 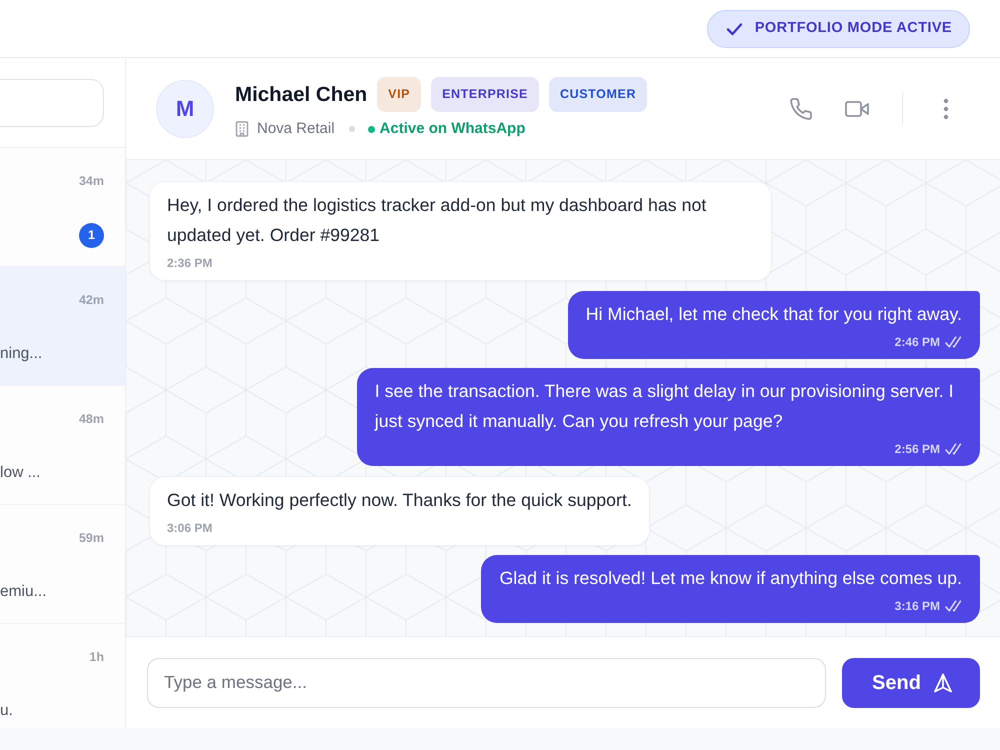 What do you see at coordinates (52, 103) in the screenshot?
I see `search-field` at bounding box center [52, 103].